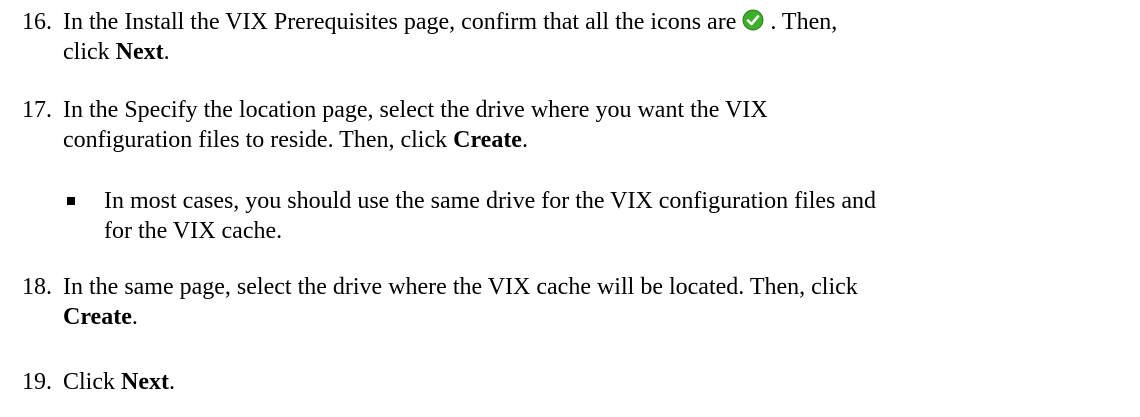 Image resolution: width=1140 pixels, height=417 pixels. I want to click on square-bullet-icon, so click(71, 201).